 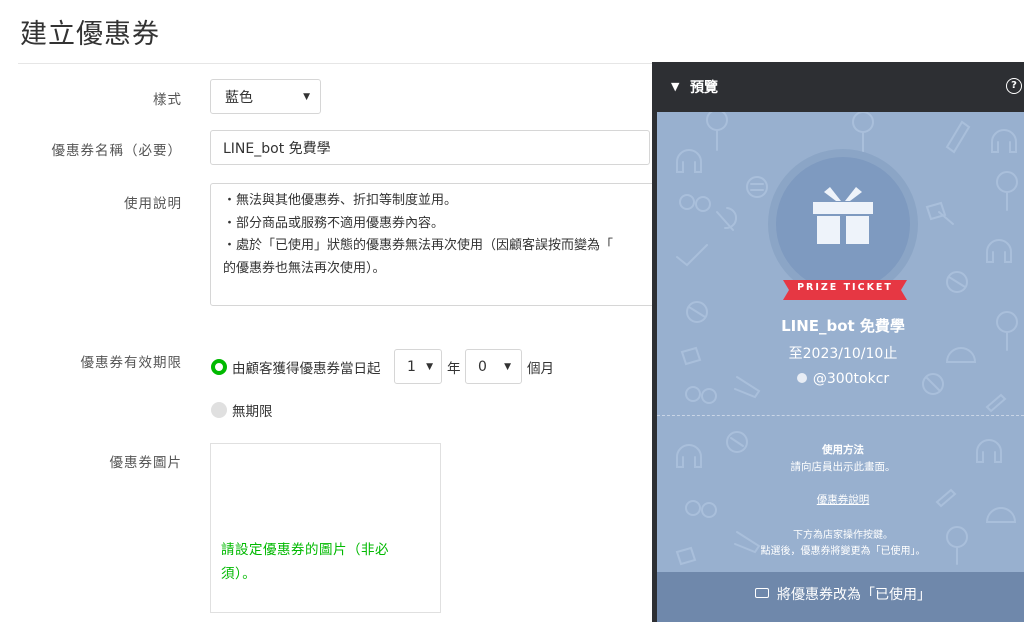 I want to click on gift-icon, so click(x=843, y=215).